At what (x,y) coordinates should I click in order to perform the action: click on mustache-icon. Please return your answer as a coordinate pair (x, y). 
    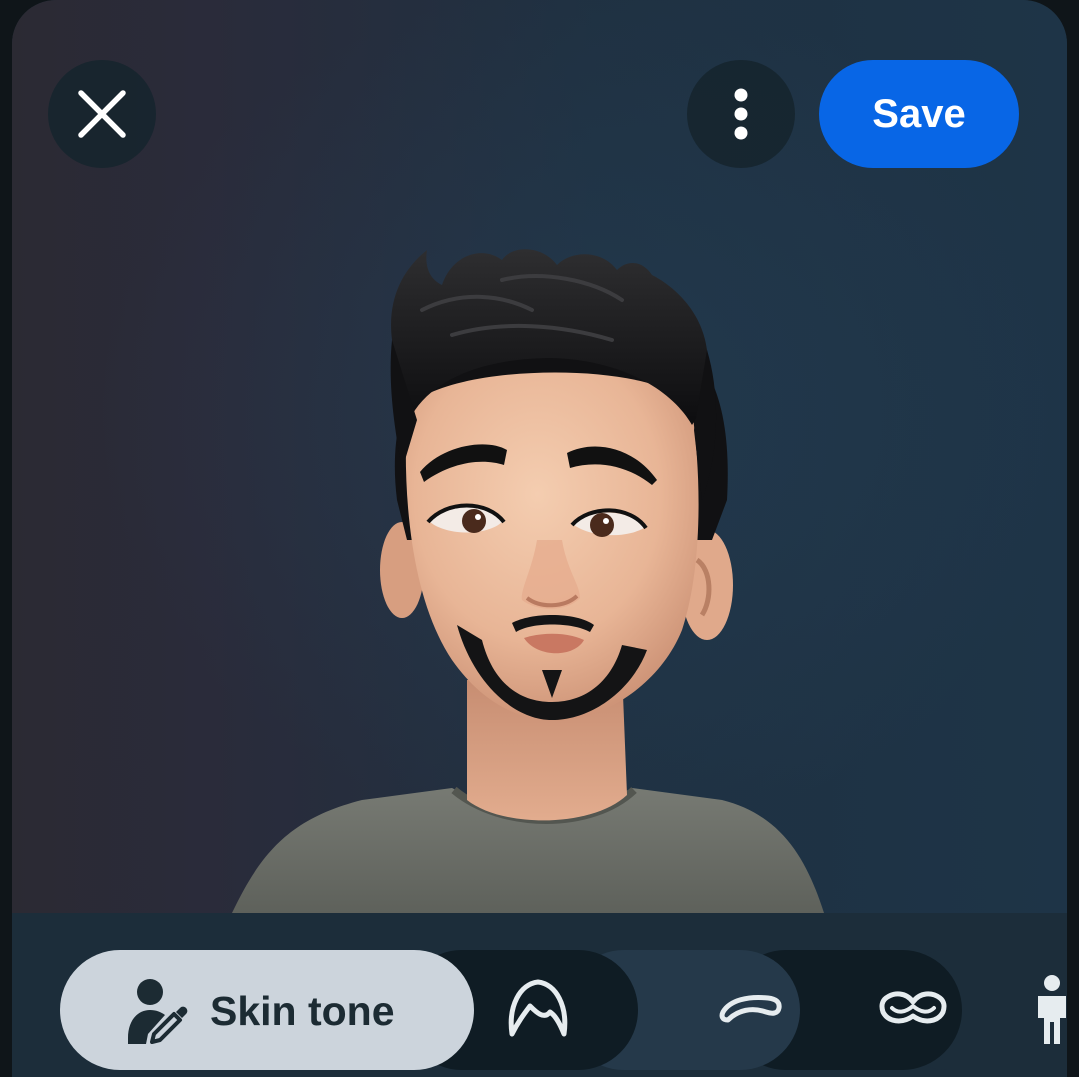
    Looking at the image, I should click on (913, 1007).